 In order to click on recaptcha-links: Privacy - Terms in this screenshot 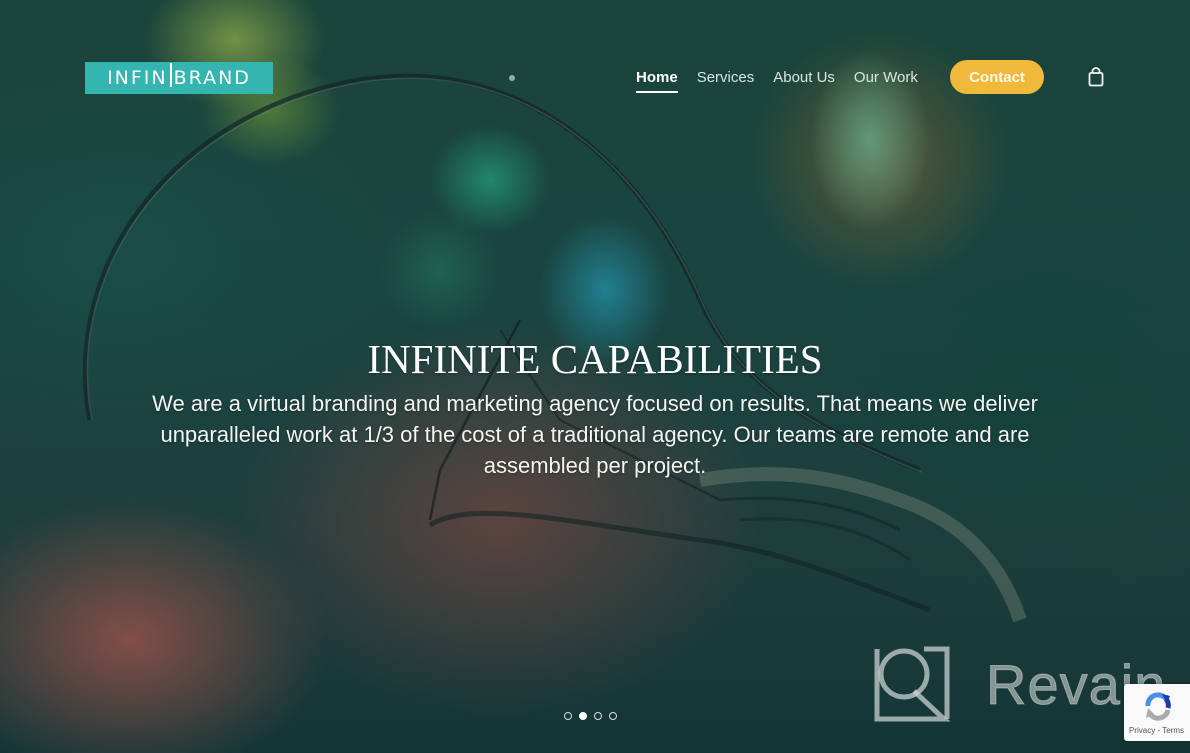, I will do `click(1156, 730)`.